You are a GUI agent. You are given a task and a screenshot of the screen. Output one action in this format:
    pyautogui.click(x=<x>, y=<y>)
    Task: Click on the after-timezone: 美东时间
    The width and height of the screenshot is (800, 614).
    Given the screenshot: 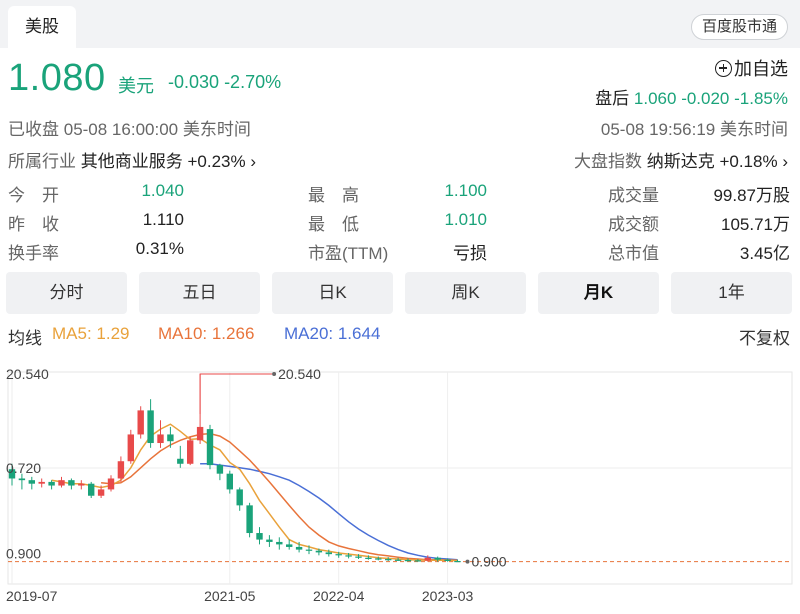 What is the action you would take?
    pyautogui.click(x=754, y=129)
    